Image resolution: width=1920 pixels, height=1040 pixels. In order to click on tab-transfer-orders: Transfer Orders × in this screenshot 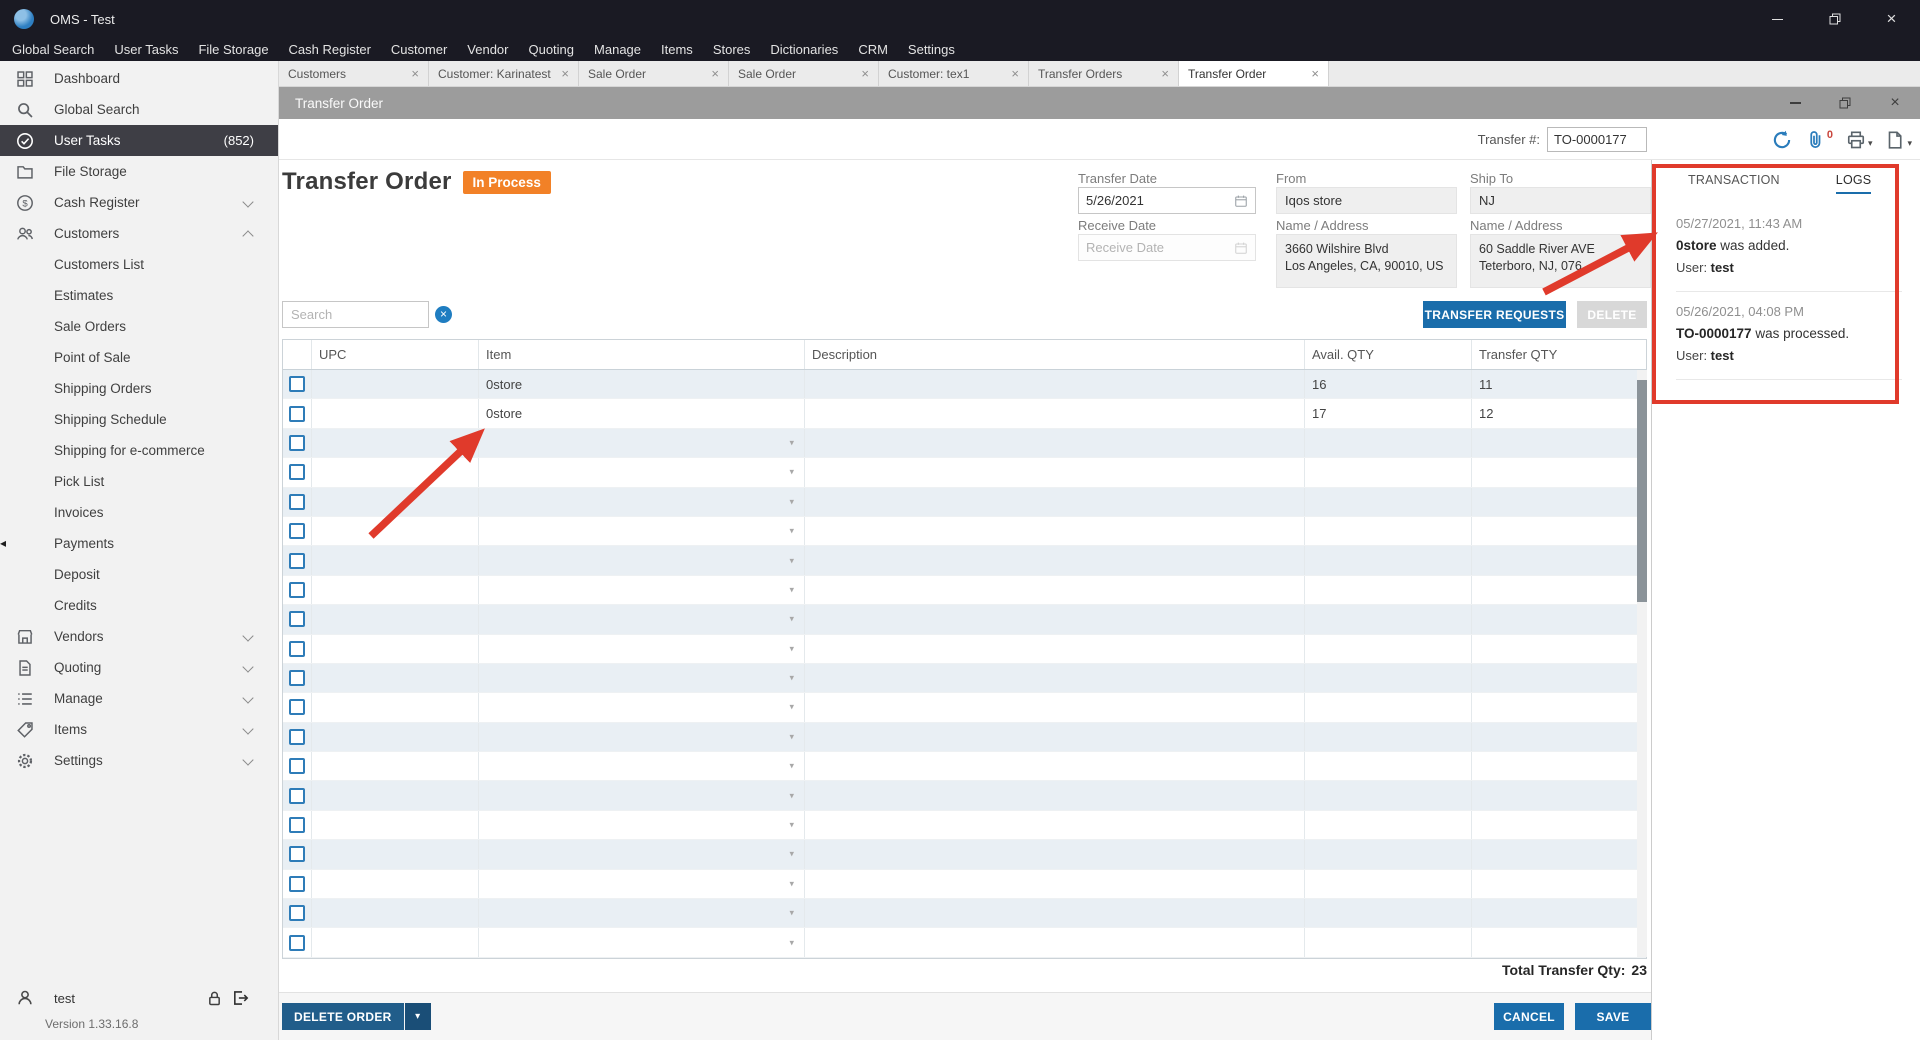, I will do `click(1104, 73)`.